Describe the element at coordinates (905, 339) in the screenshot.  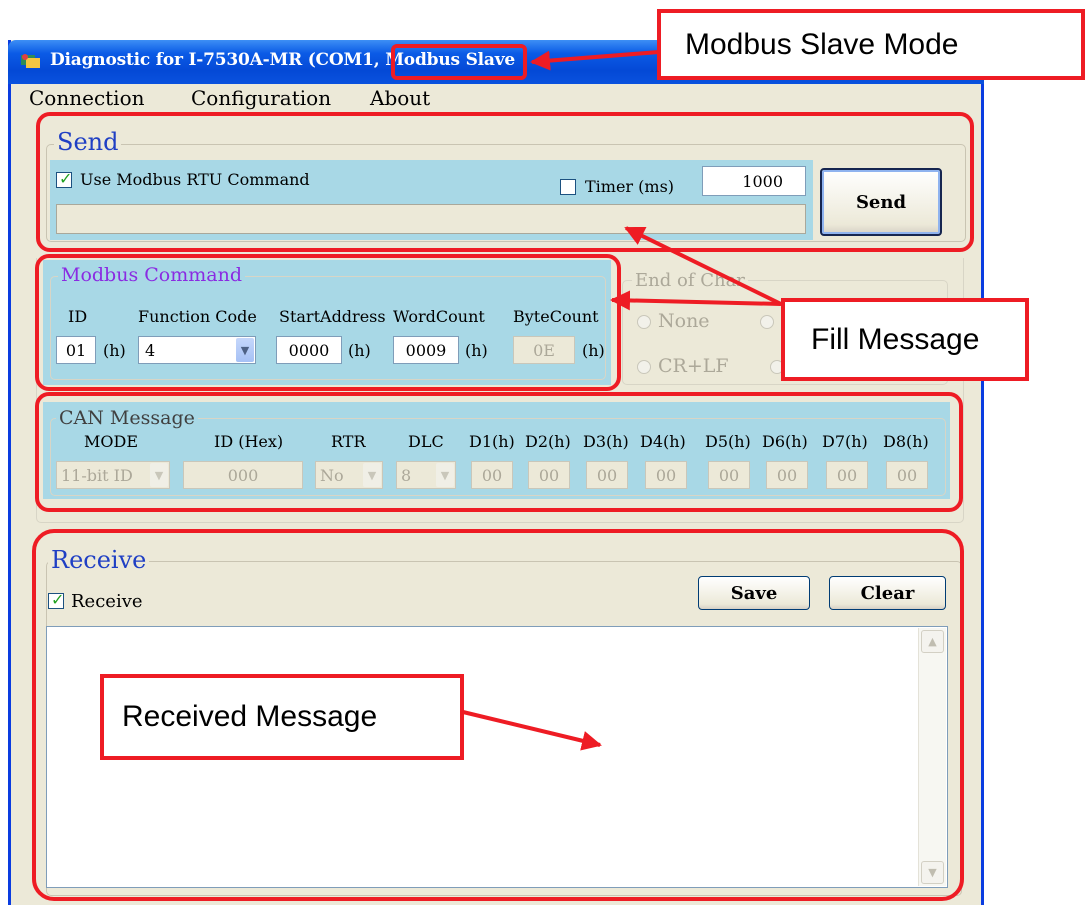
I see `callout-fill-message: Fill Message` at that location.